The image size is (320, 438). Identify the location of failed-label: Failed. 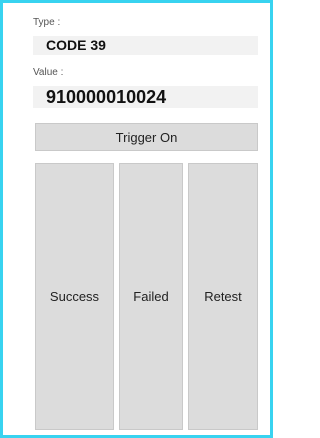
(151, 296).